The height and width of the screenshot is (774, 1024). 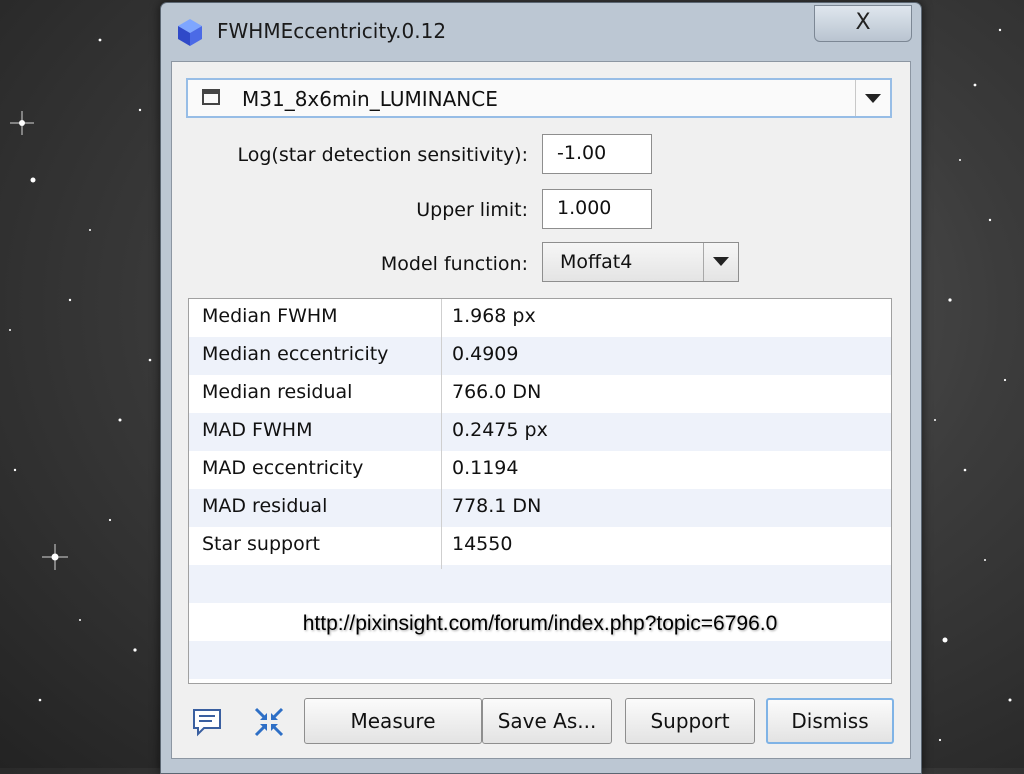 I want to click on window-title: FWHMEccentricity.0.12, so click(x=332, y=31).